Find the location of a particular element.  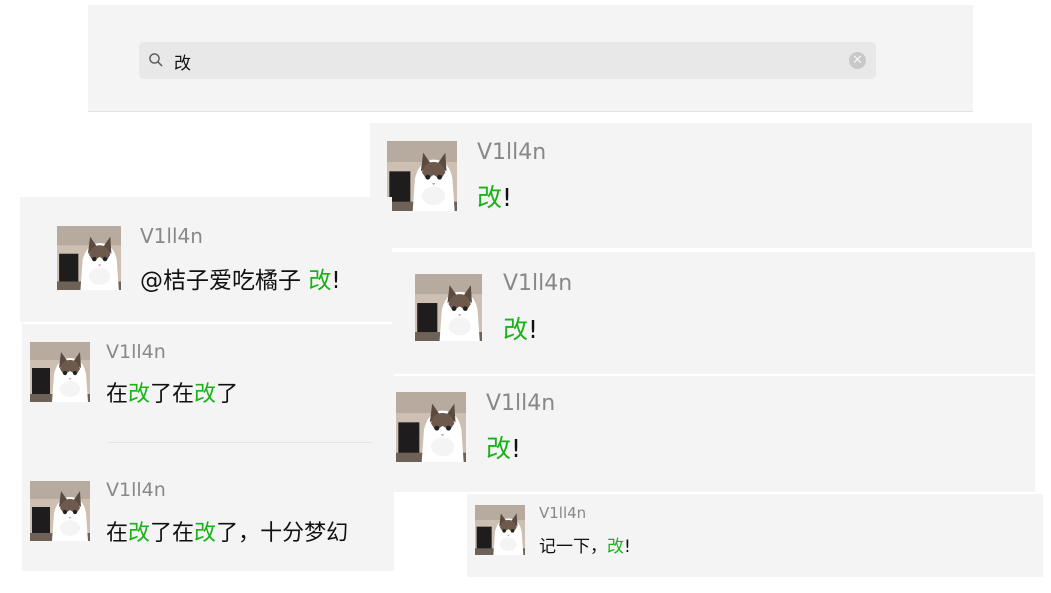

message-text: @桔子爱吃橘子 改! is located at coordinates (240, 278).